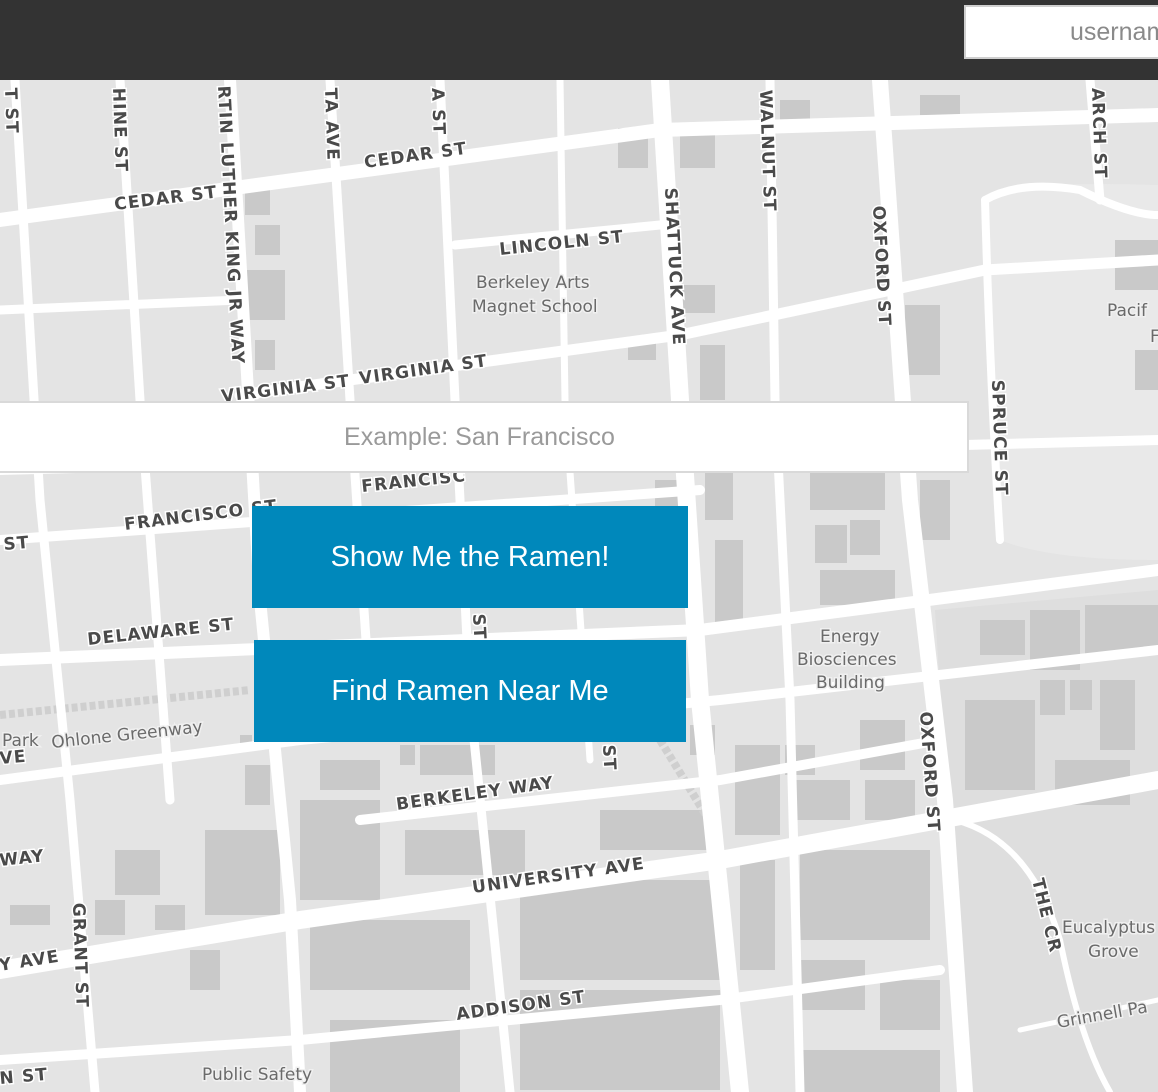  I want to click on place-label-energy-1: Energy, so click(850, 637).